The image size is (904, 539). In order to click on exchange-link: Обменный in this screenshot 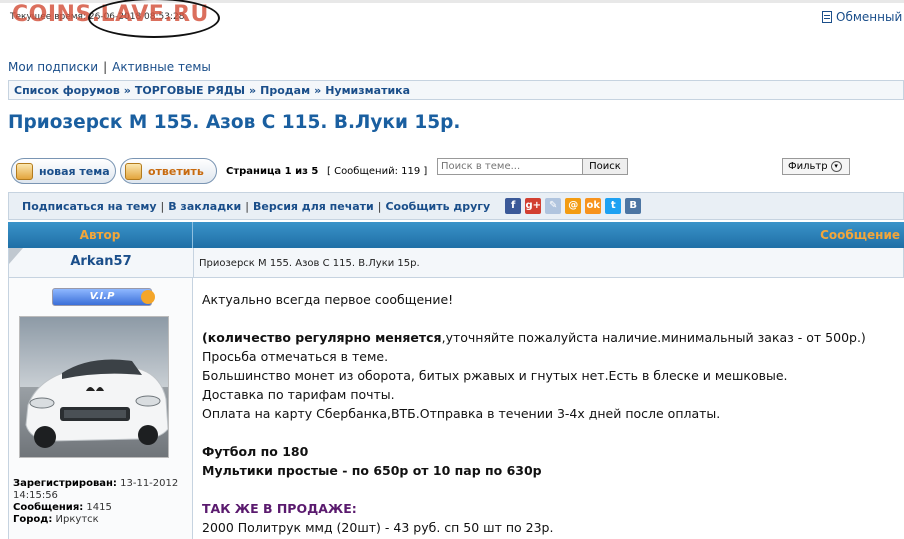, I will do `click(862, 17)`.